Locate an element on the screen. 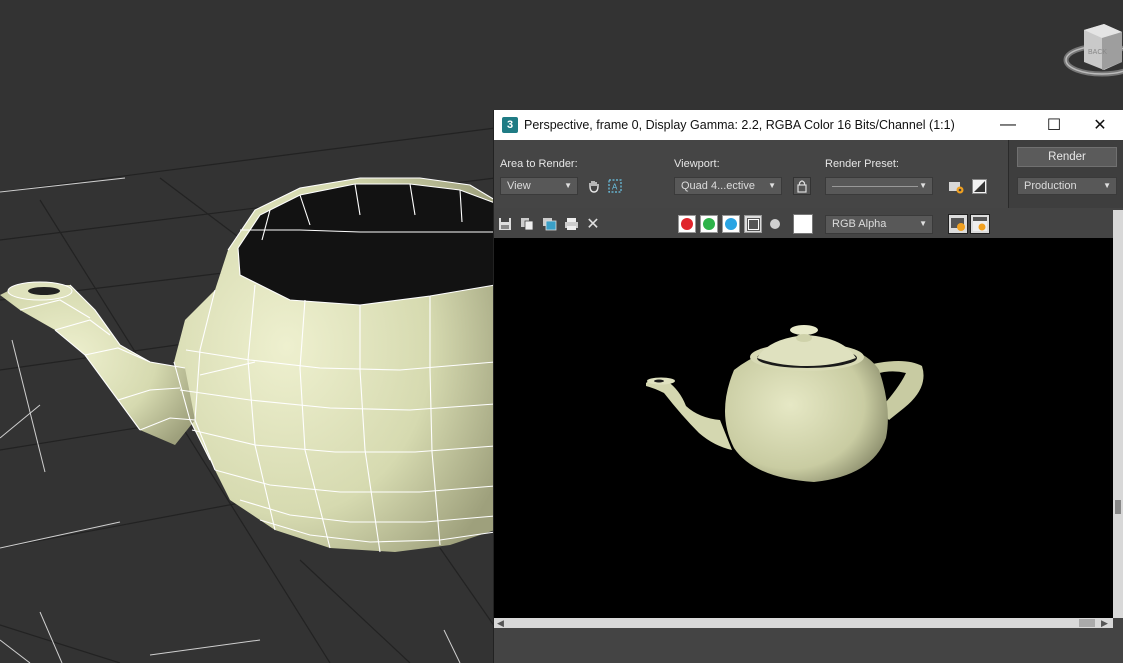  swatch-box is located at coordinates (803, 224).